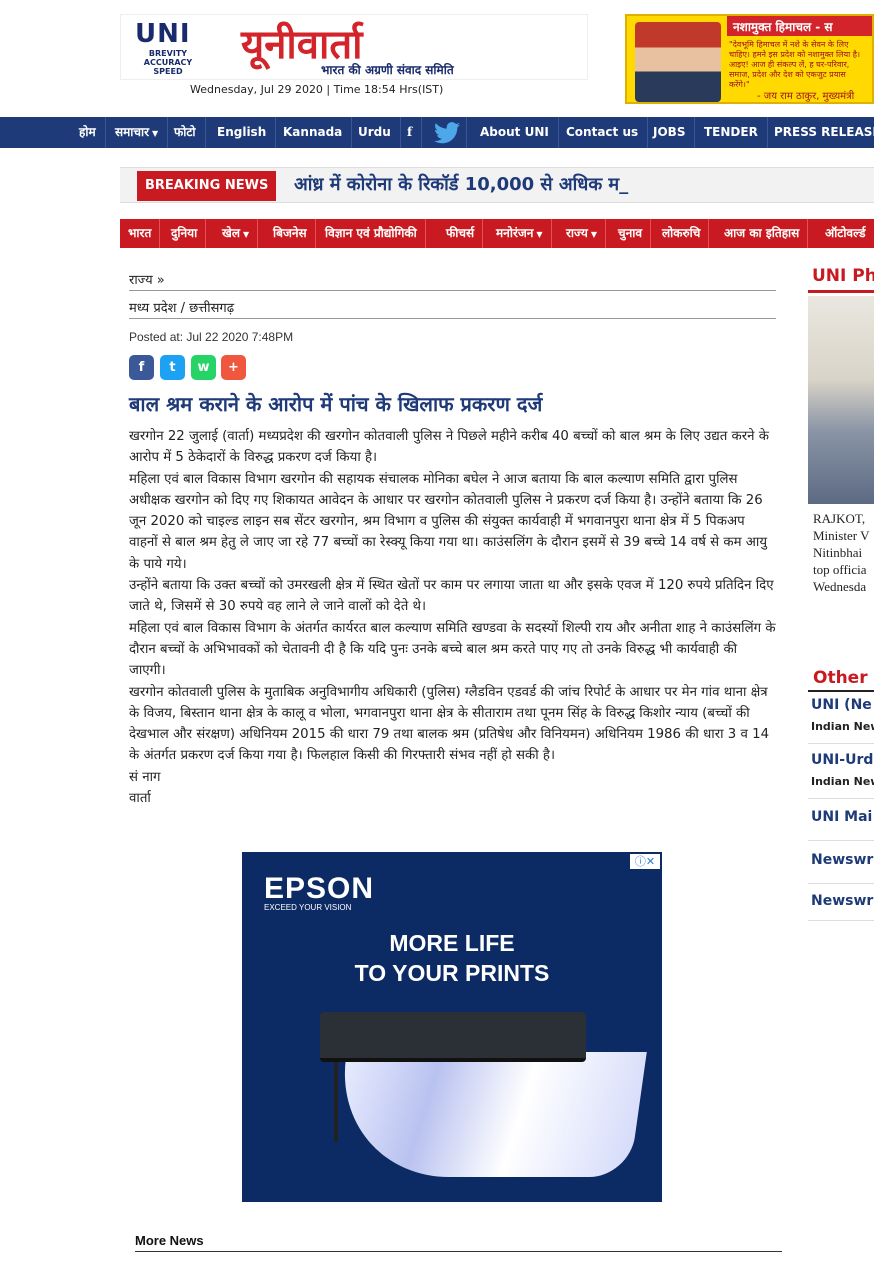 This screenshot has width=874, height=1261. I want to click on twitter-icon, so click(447, 132).